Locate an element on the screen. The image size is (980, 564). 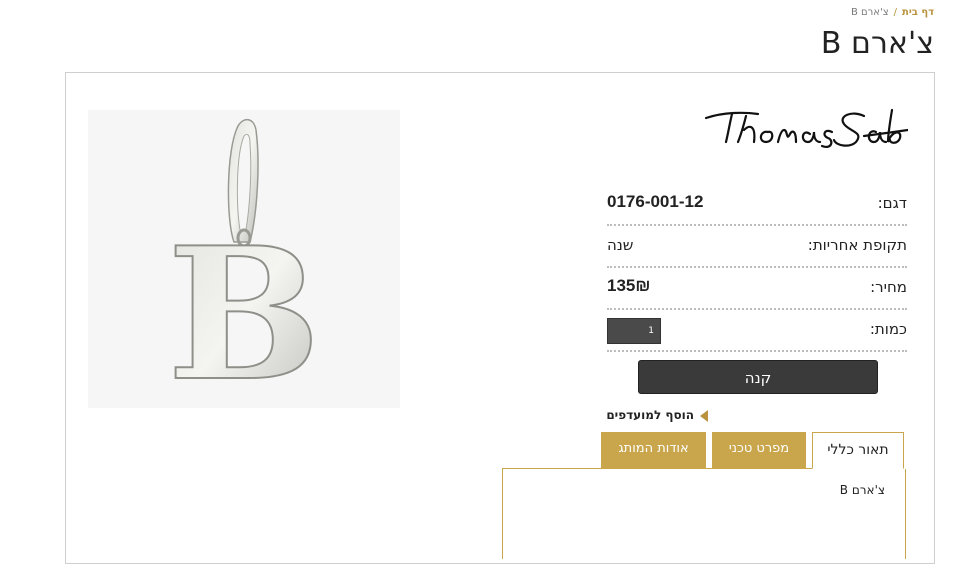
charm-image: B is located at coordinates (244, 270).